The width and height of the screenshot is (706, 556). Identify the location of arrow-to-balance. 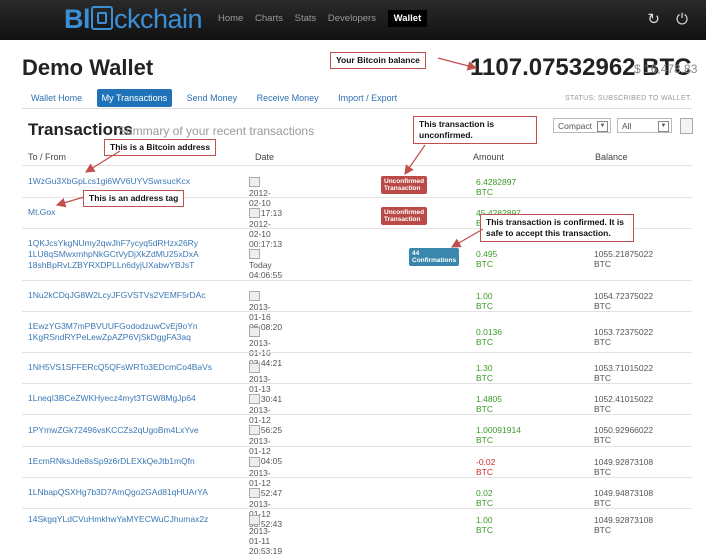
(457, 64).